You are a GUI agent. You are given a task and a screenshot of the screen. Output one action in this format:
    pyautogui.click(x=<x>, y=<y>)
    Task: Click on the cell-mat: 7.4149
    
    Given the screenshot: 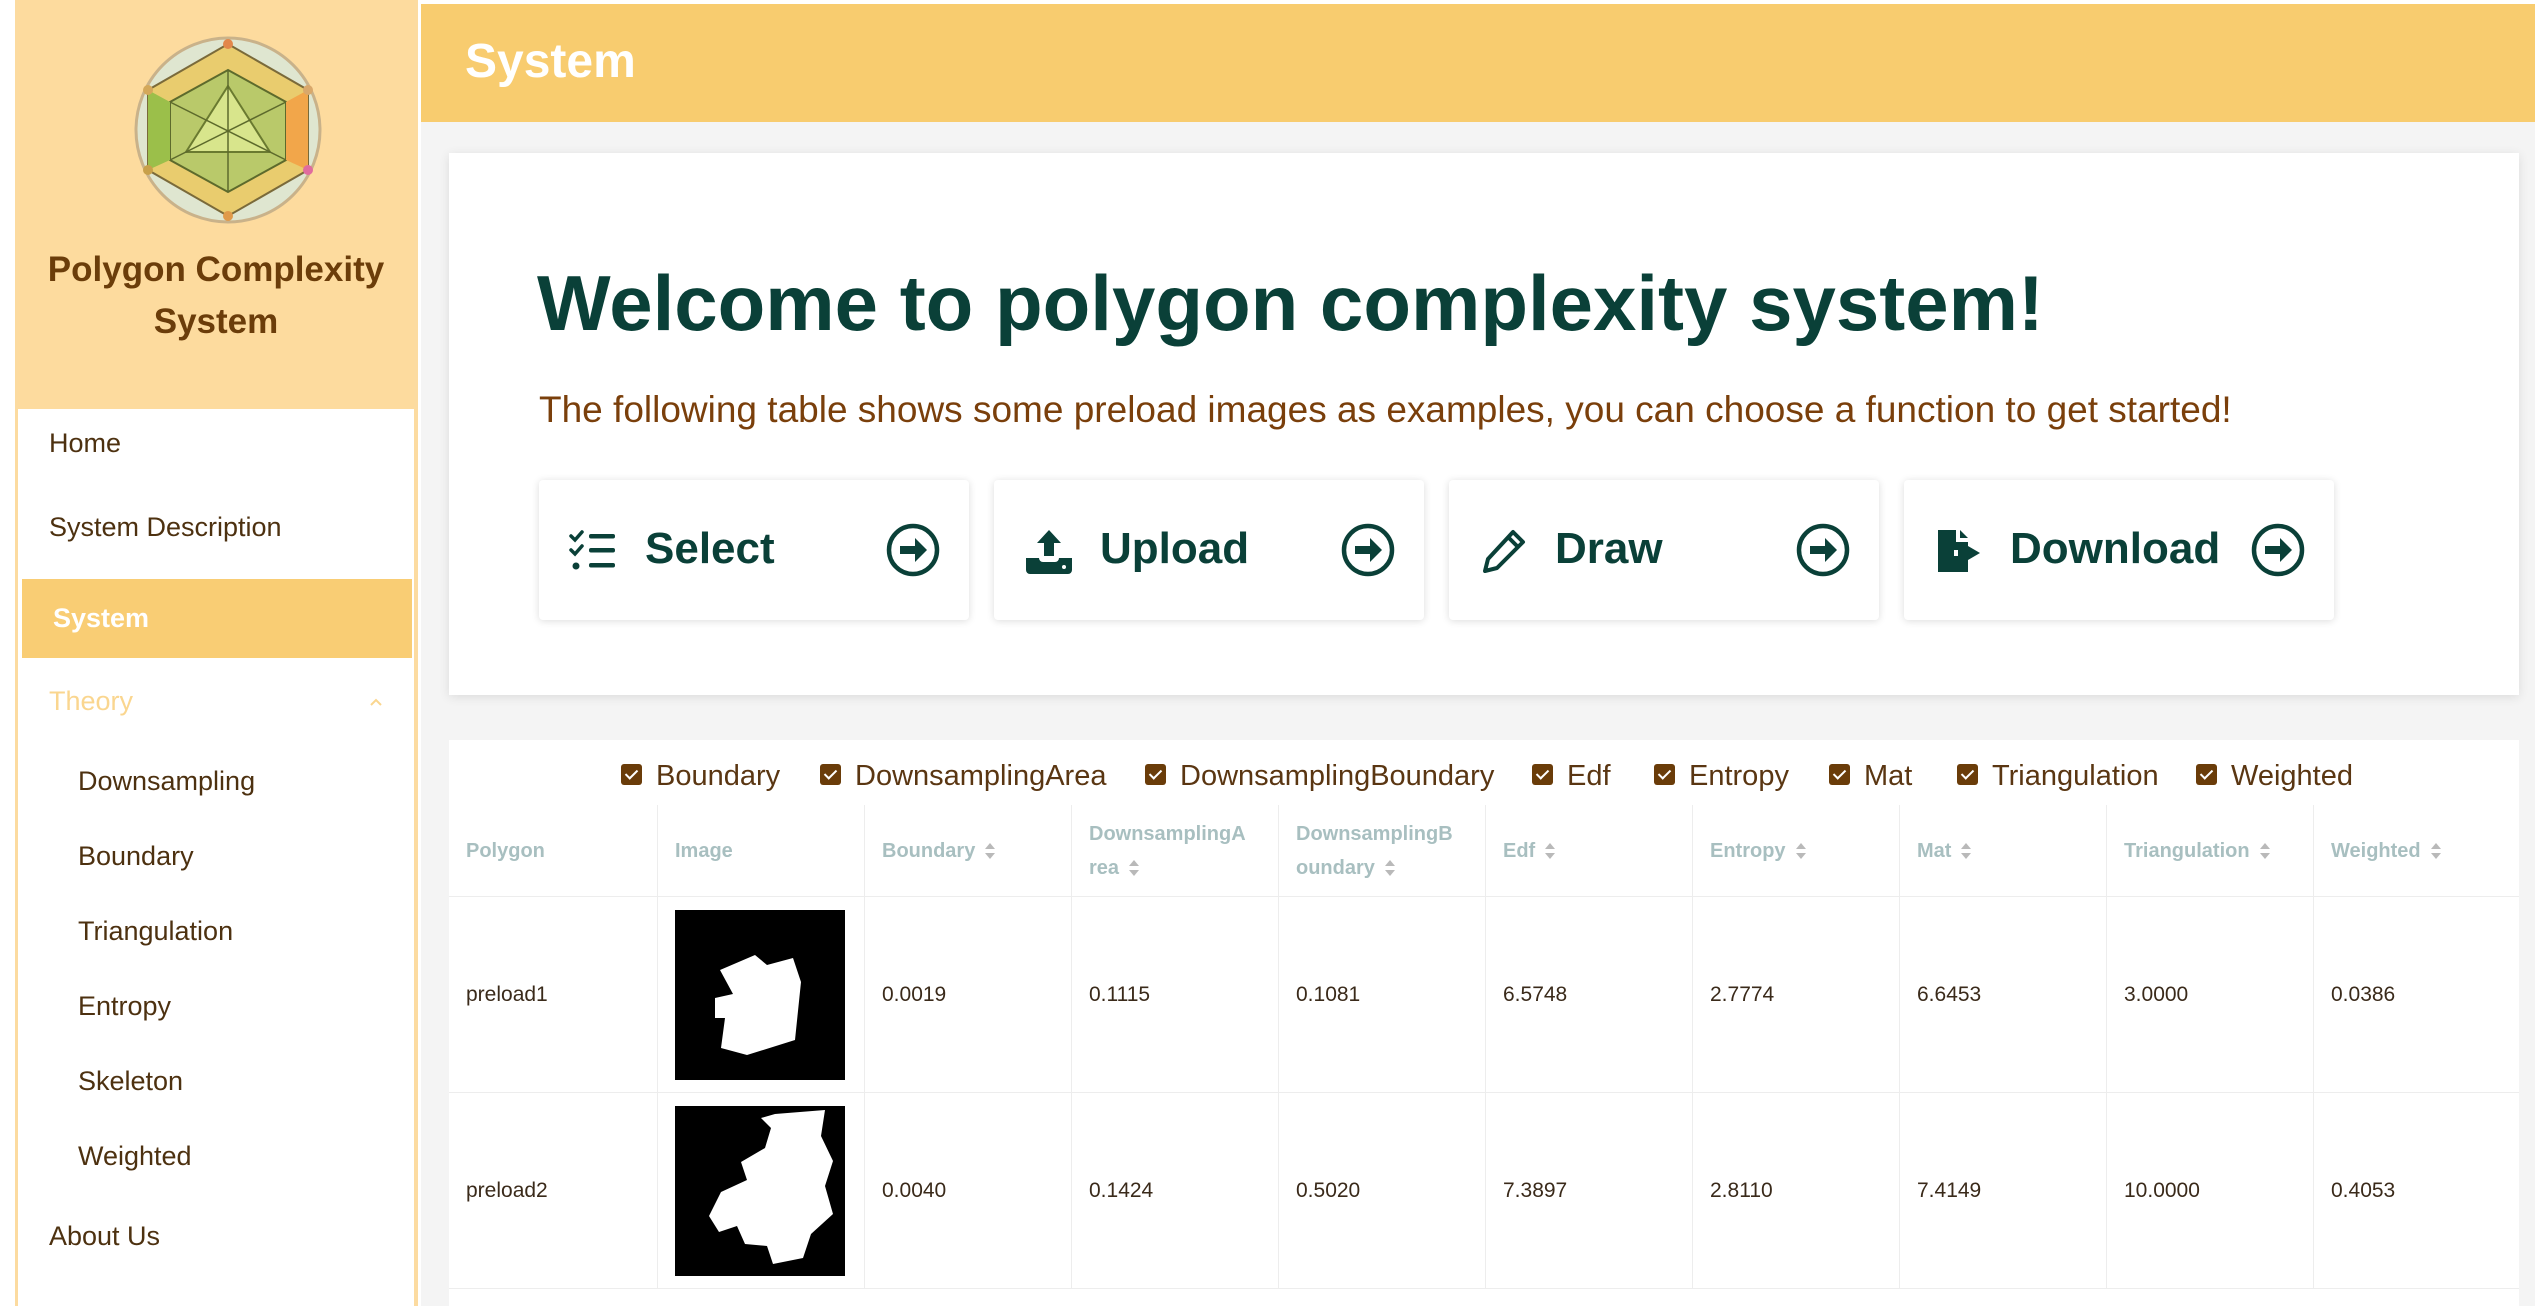 What is the action you would take?
    pyautogui.click(x=2003, y=1190)
    